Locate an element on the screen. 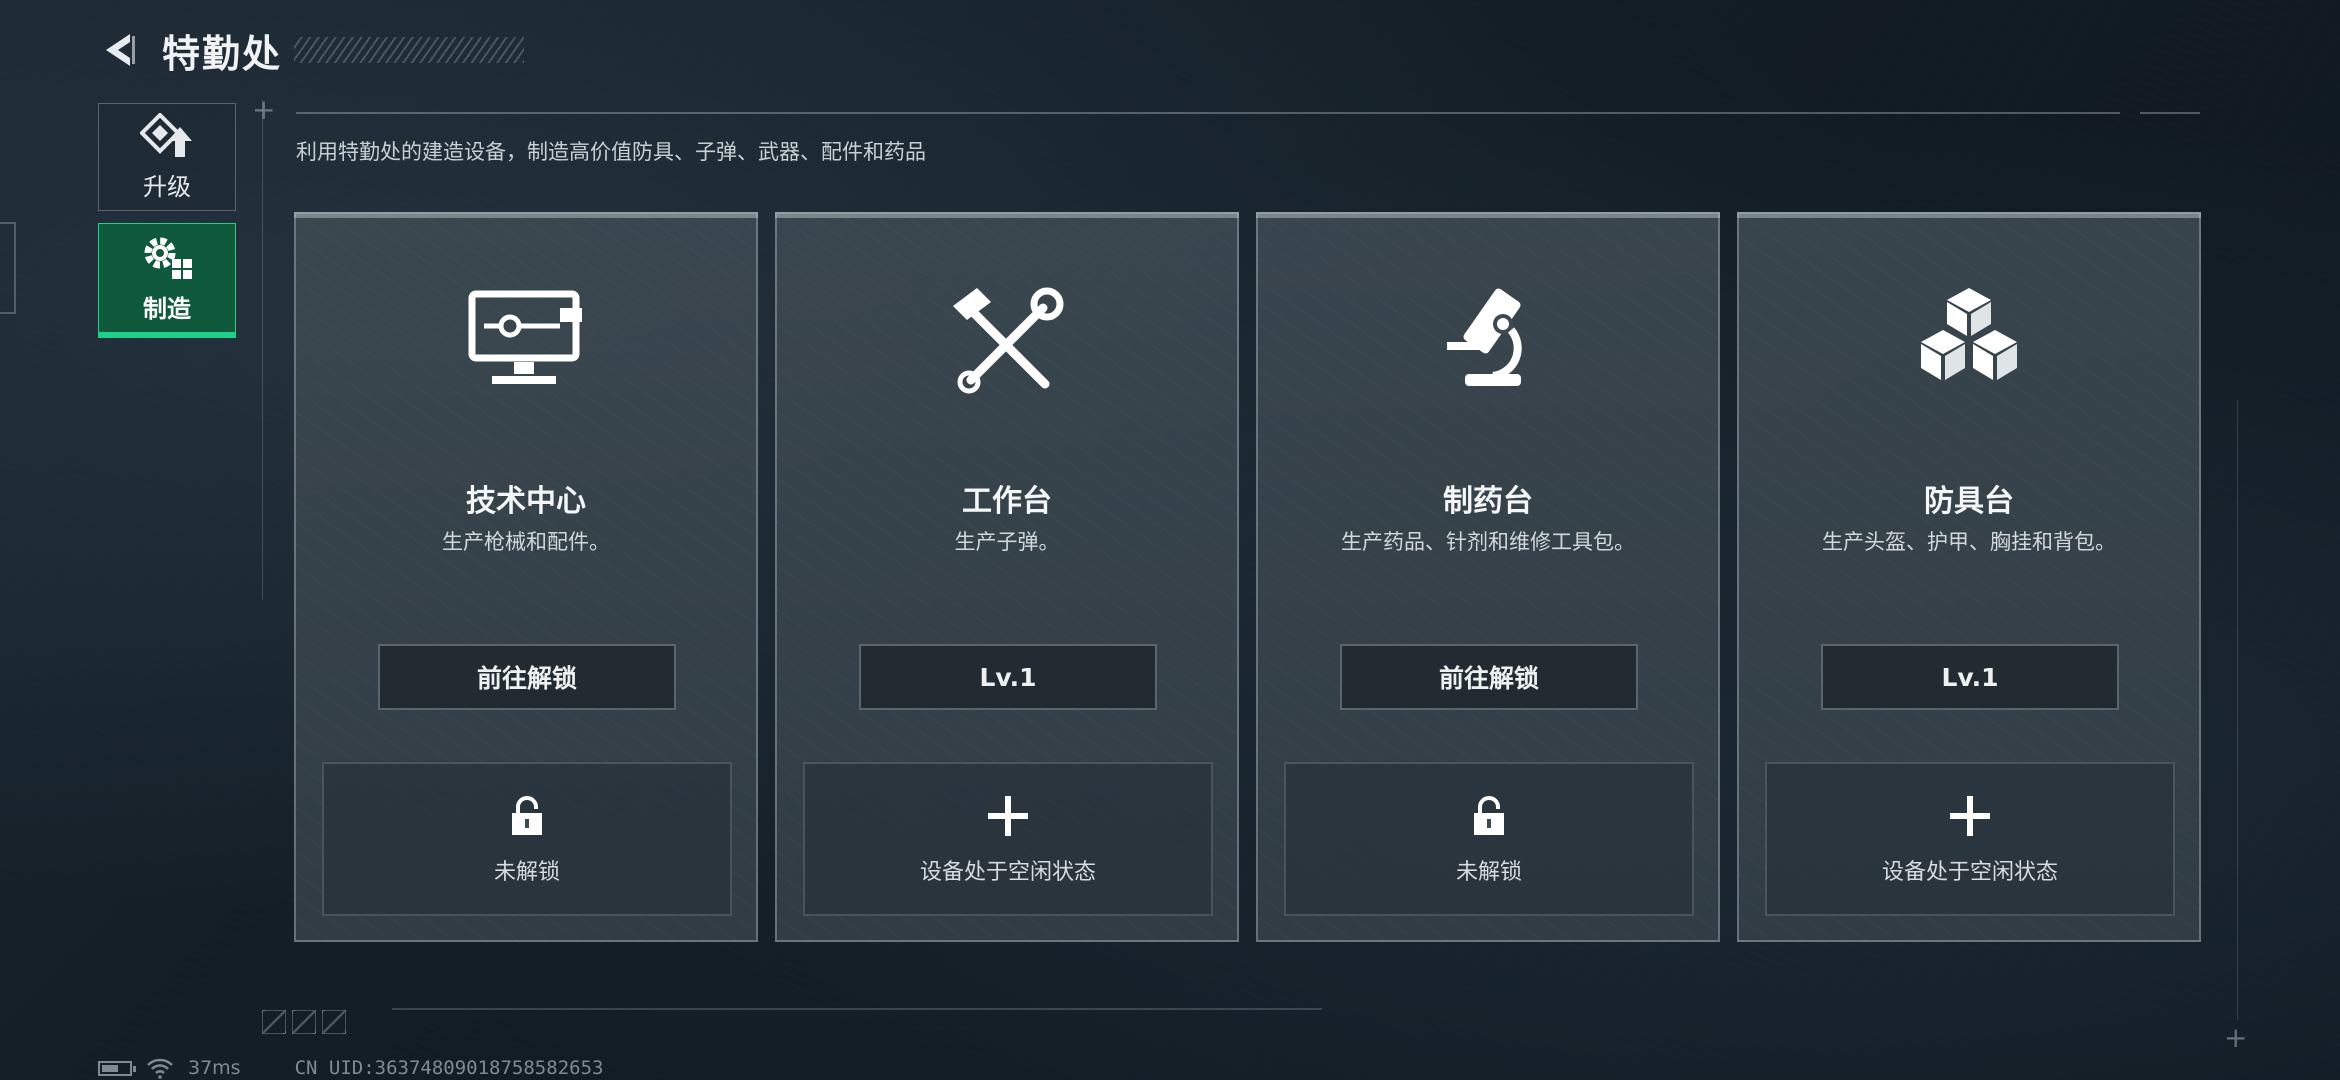 This screenshot has height=1080, width=2340. station-description: 生产头盔、护甲、胸挂和背包。 is located at coordinates (1969, 542).